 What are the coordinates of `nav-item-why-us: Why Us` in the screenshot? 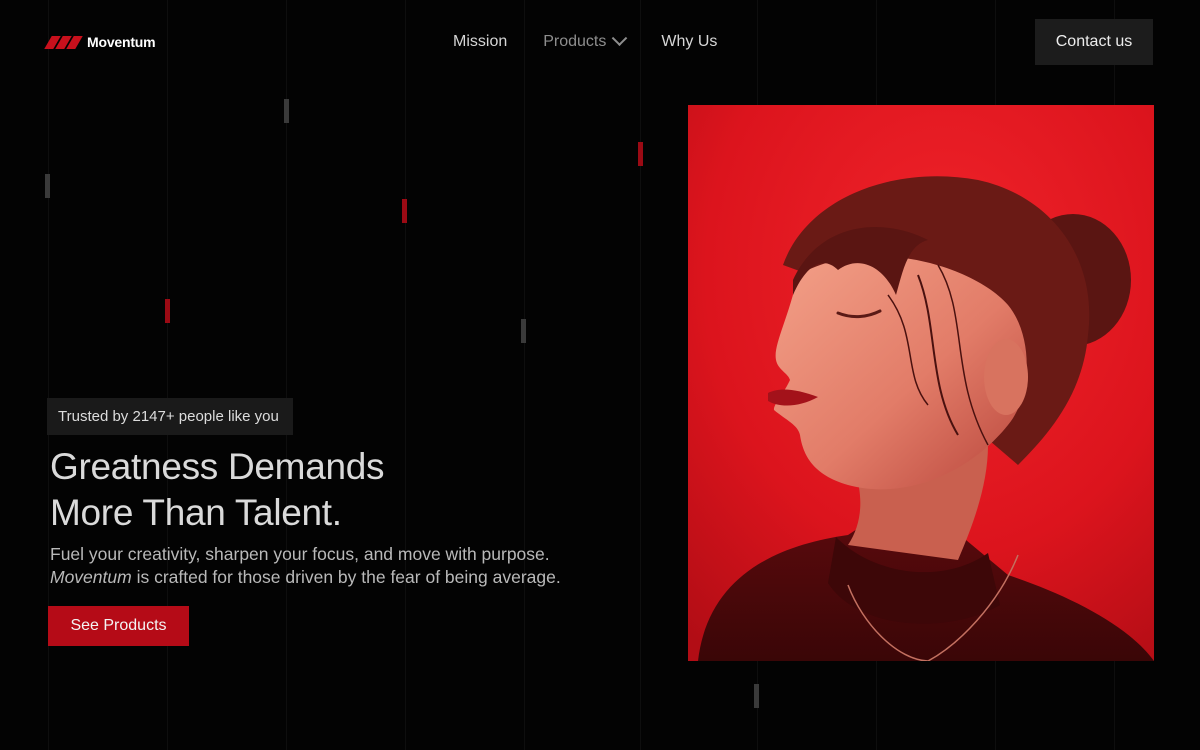 It's located at (689, 42).